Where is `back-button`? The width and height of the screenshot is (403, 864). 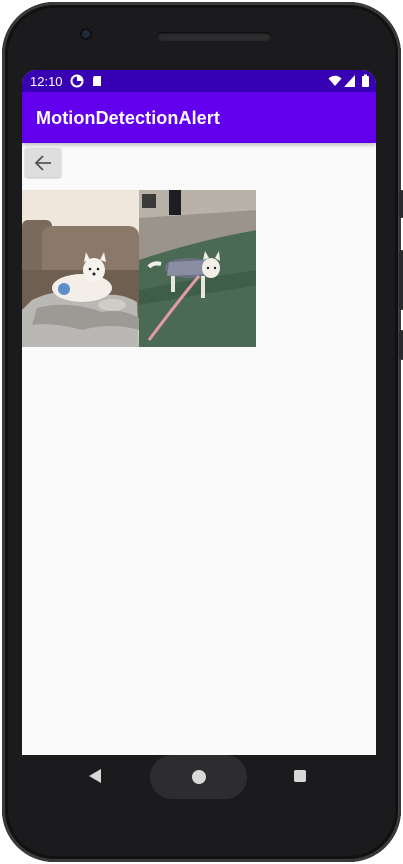 back-button is located at coordinates (43, 162).